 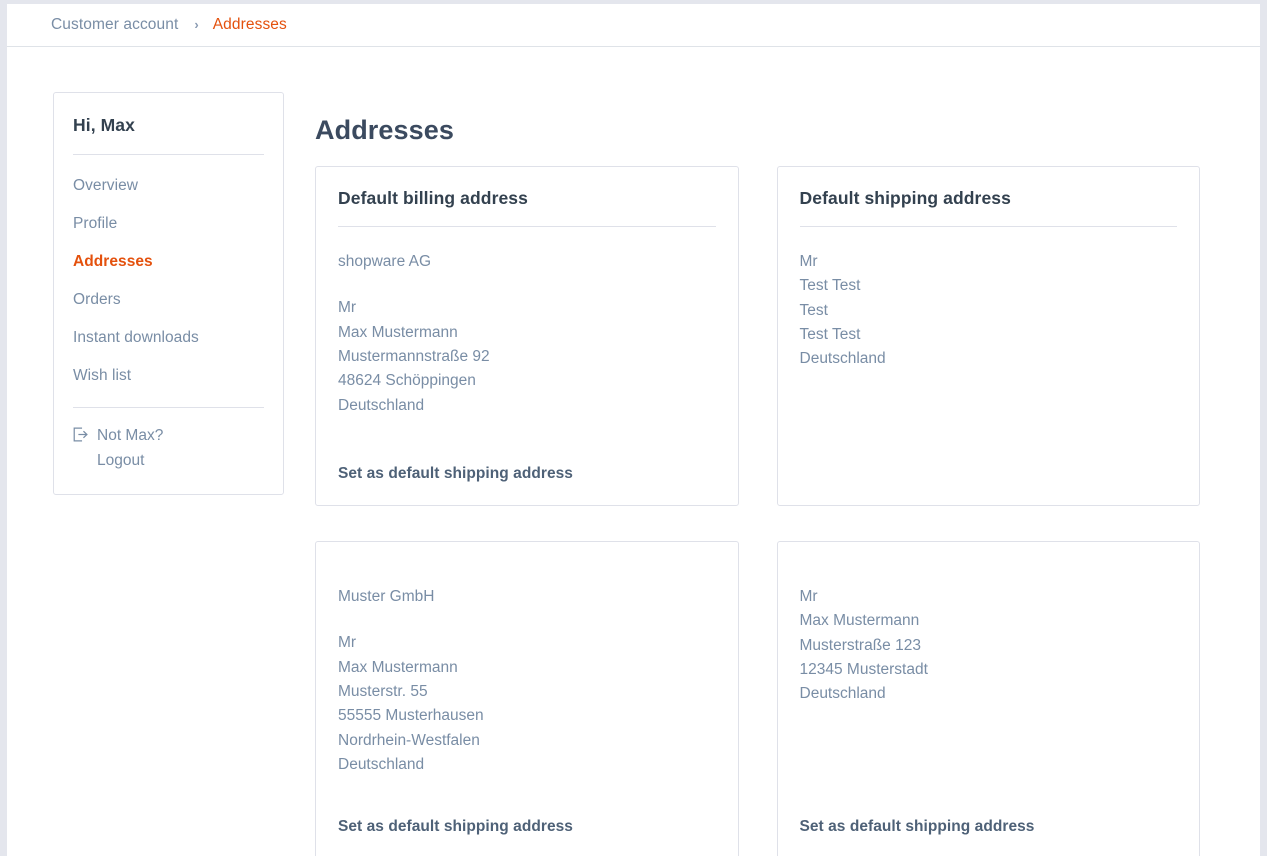 I want to click on address-company: Muster GmbH, so click(x=386, y=596).